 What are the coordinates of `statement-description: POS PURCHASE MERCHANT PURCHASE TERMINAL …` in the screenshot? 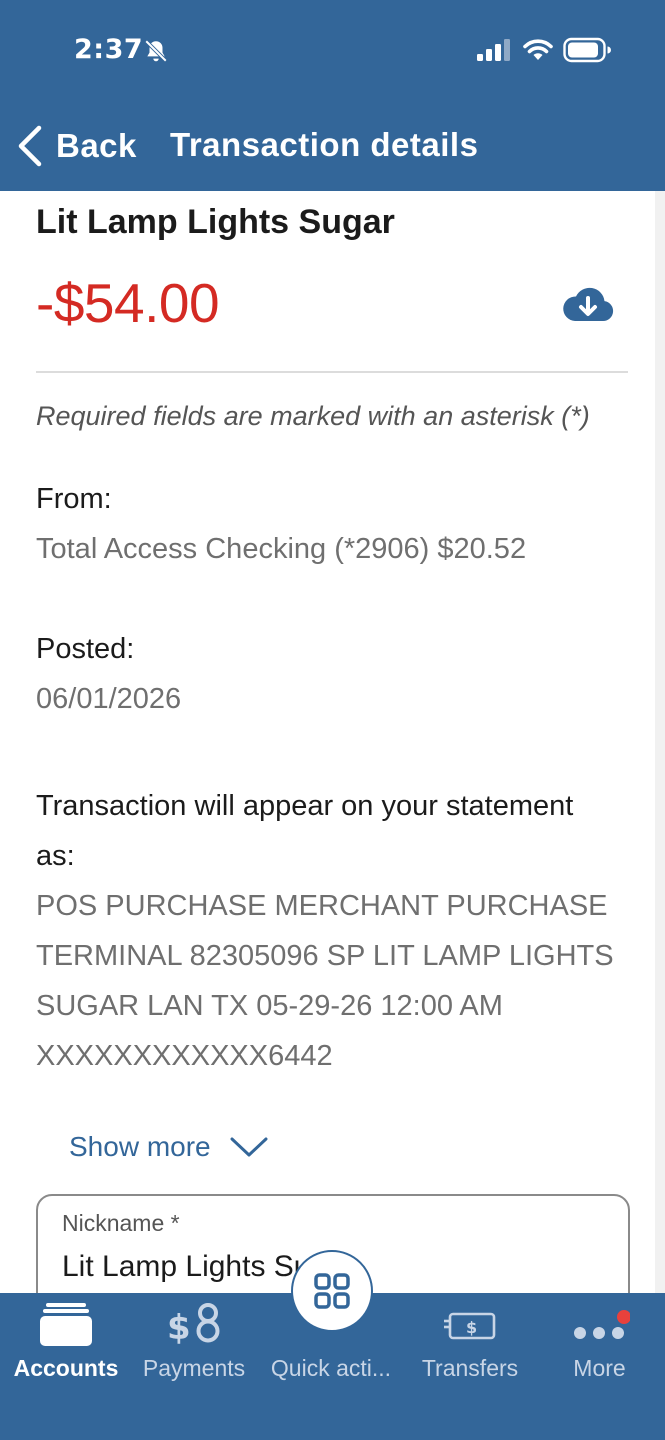 It's located at (325, 981).